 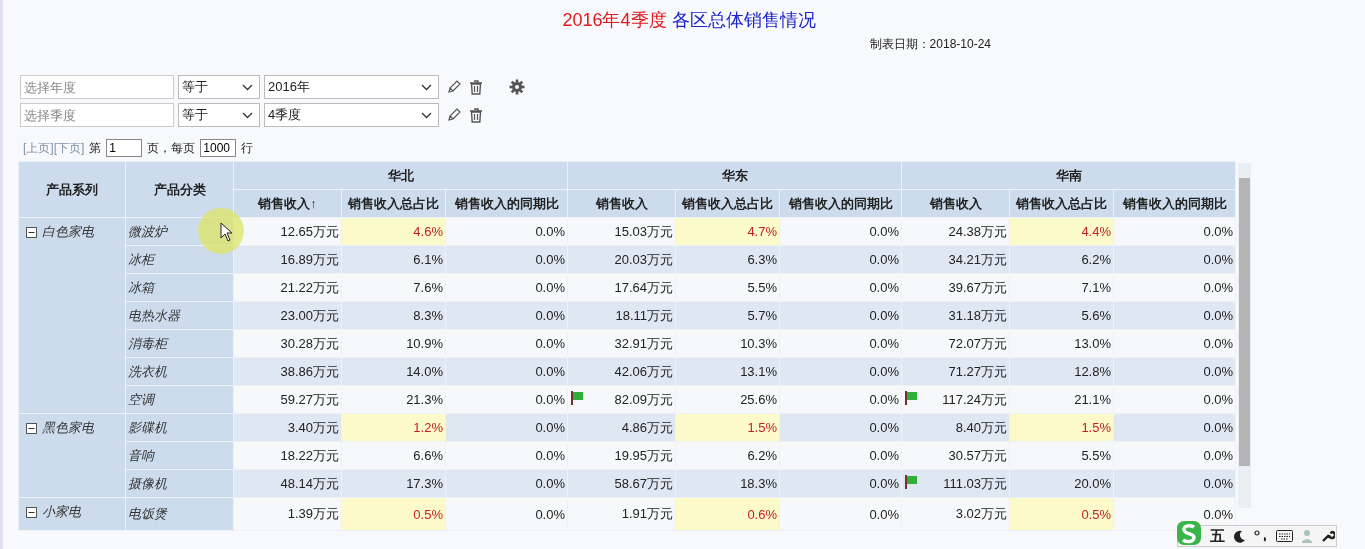 I want to click on revenue-cell: 24.38万元, so click(x=955, y=231).